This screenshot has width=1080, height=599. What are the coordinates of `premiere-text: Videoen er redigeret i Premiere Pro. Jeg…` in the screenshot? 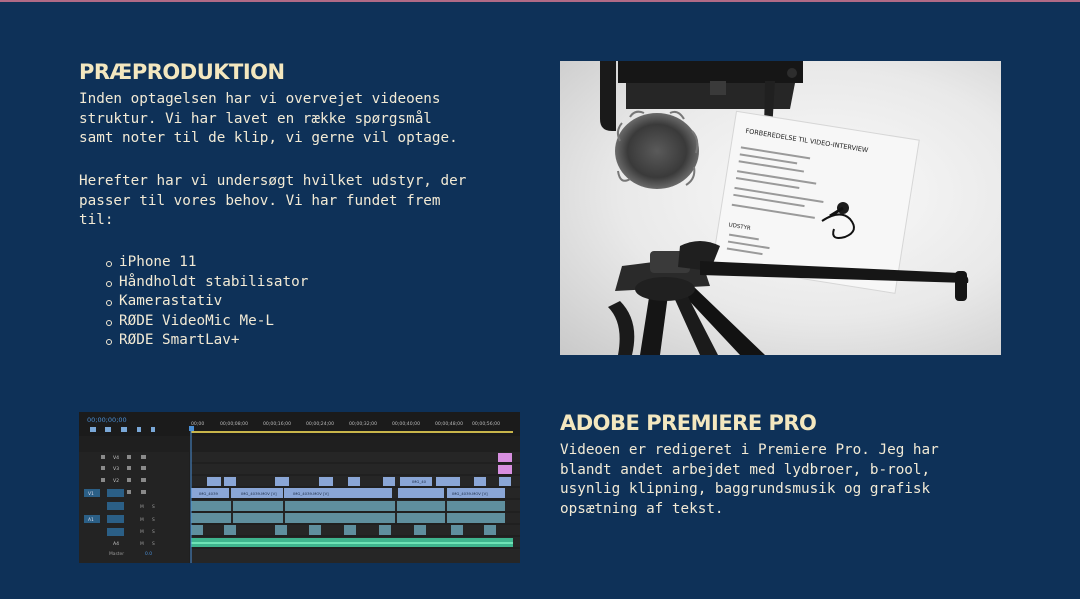 It's located at (749, 479).